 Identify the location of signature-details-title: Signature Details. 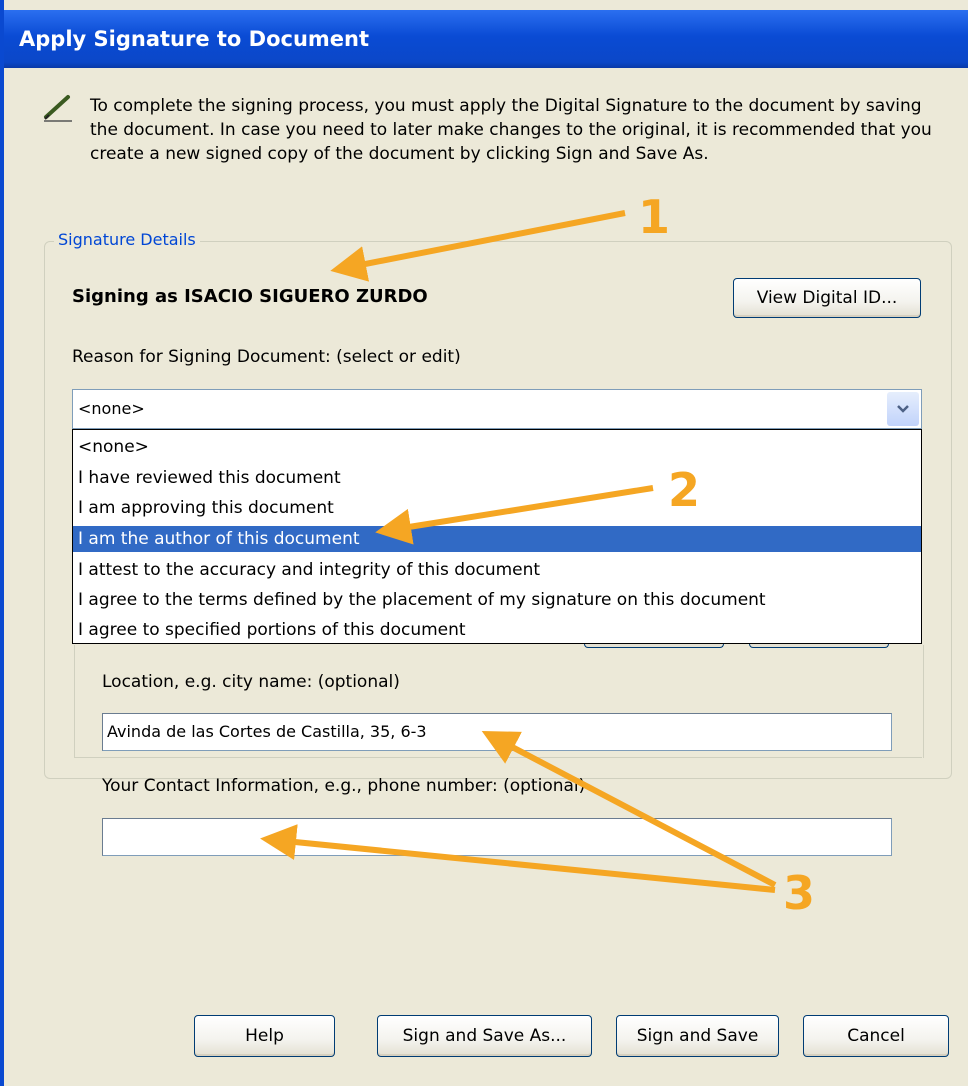
(127, 239).